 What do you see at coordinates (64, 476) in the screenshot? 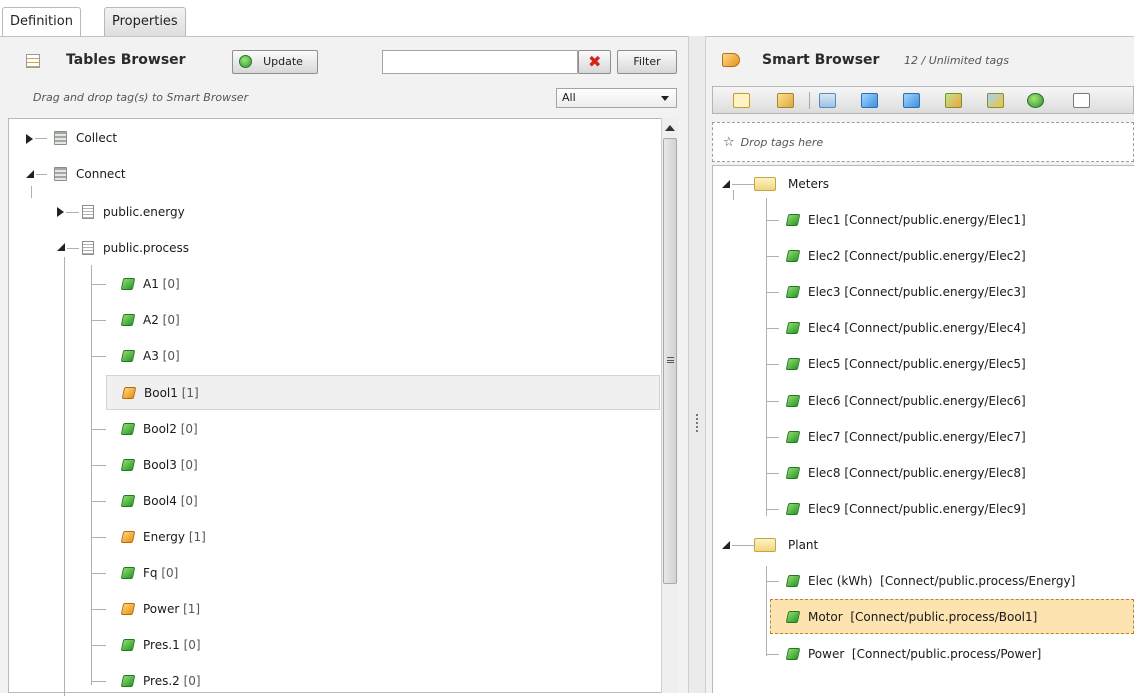
I see `tree-line` at bounding box center [64, 476].